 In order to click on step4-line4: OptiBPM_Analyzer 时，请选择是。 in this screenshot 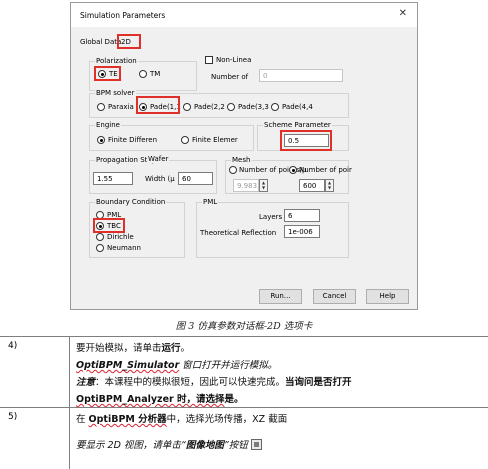, I will do `click(160, 398)`.